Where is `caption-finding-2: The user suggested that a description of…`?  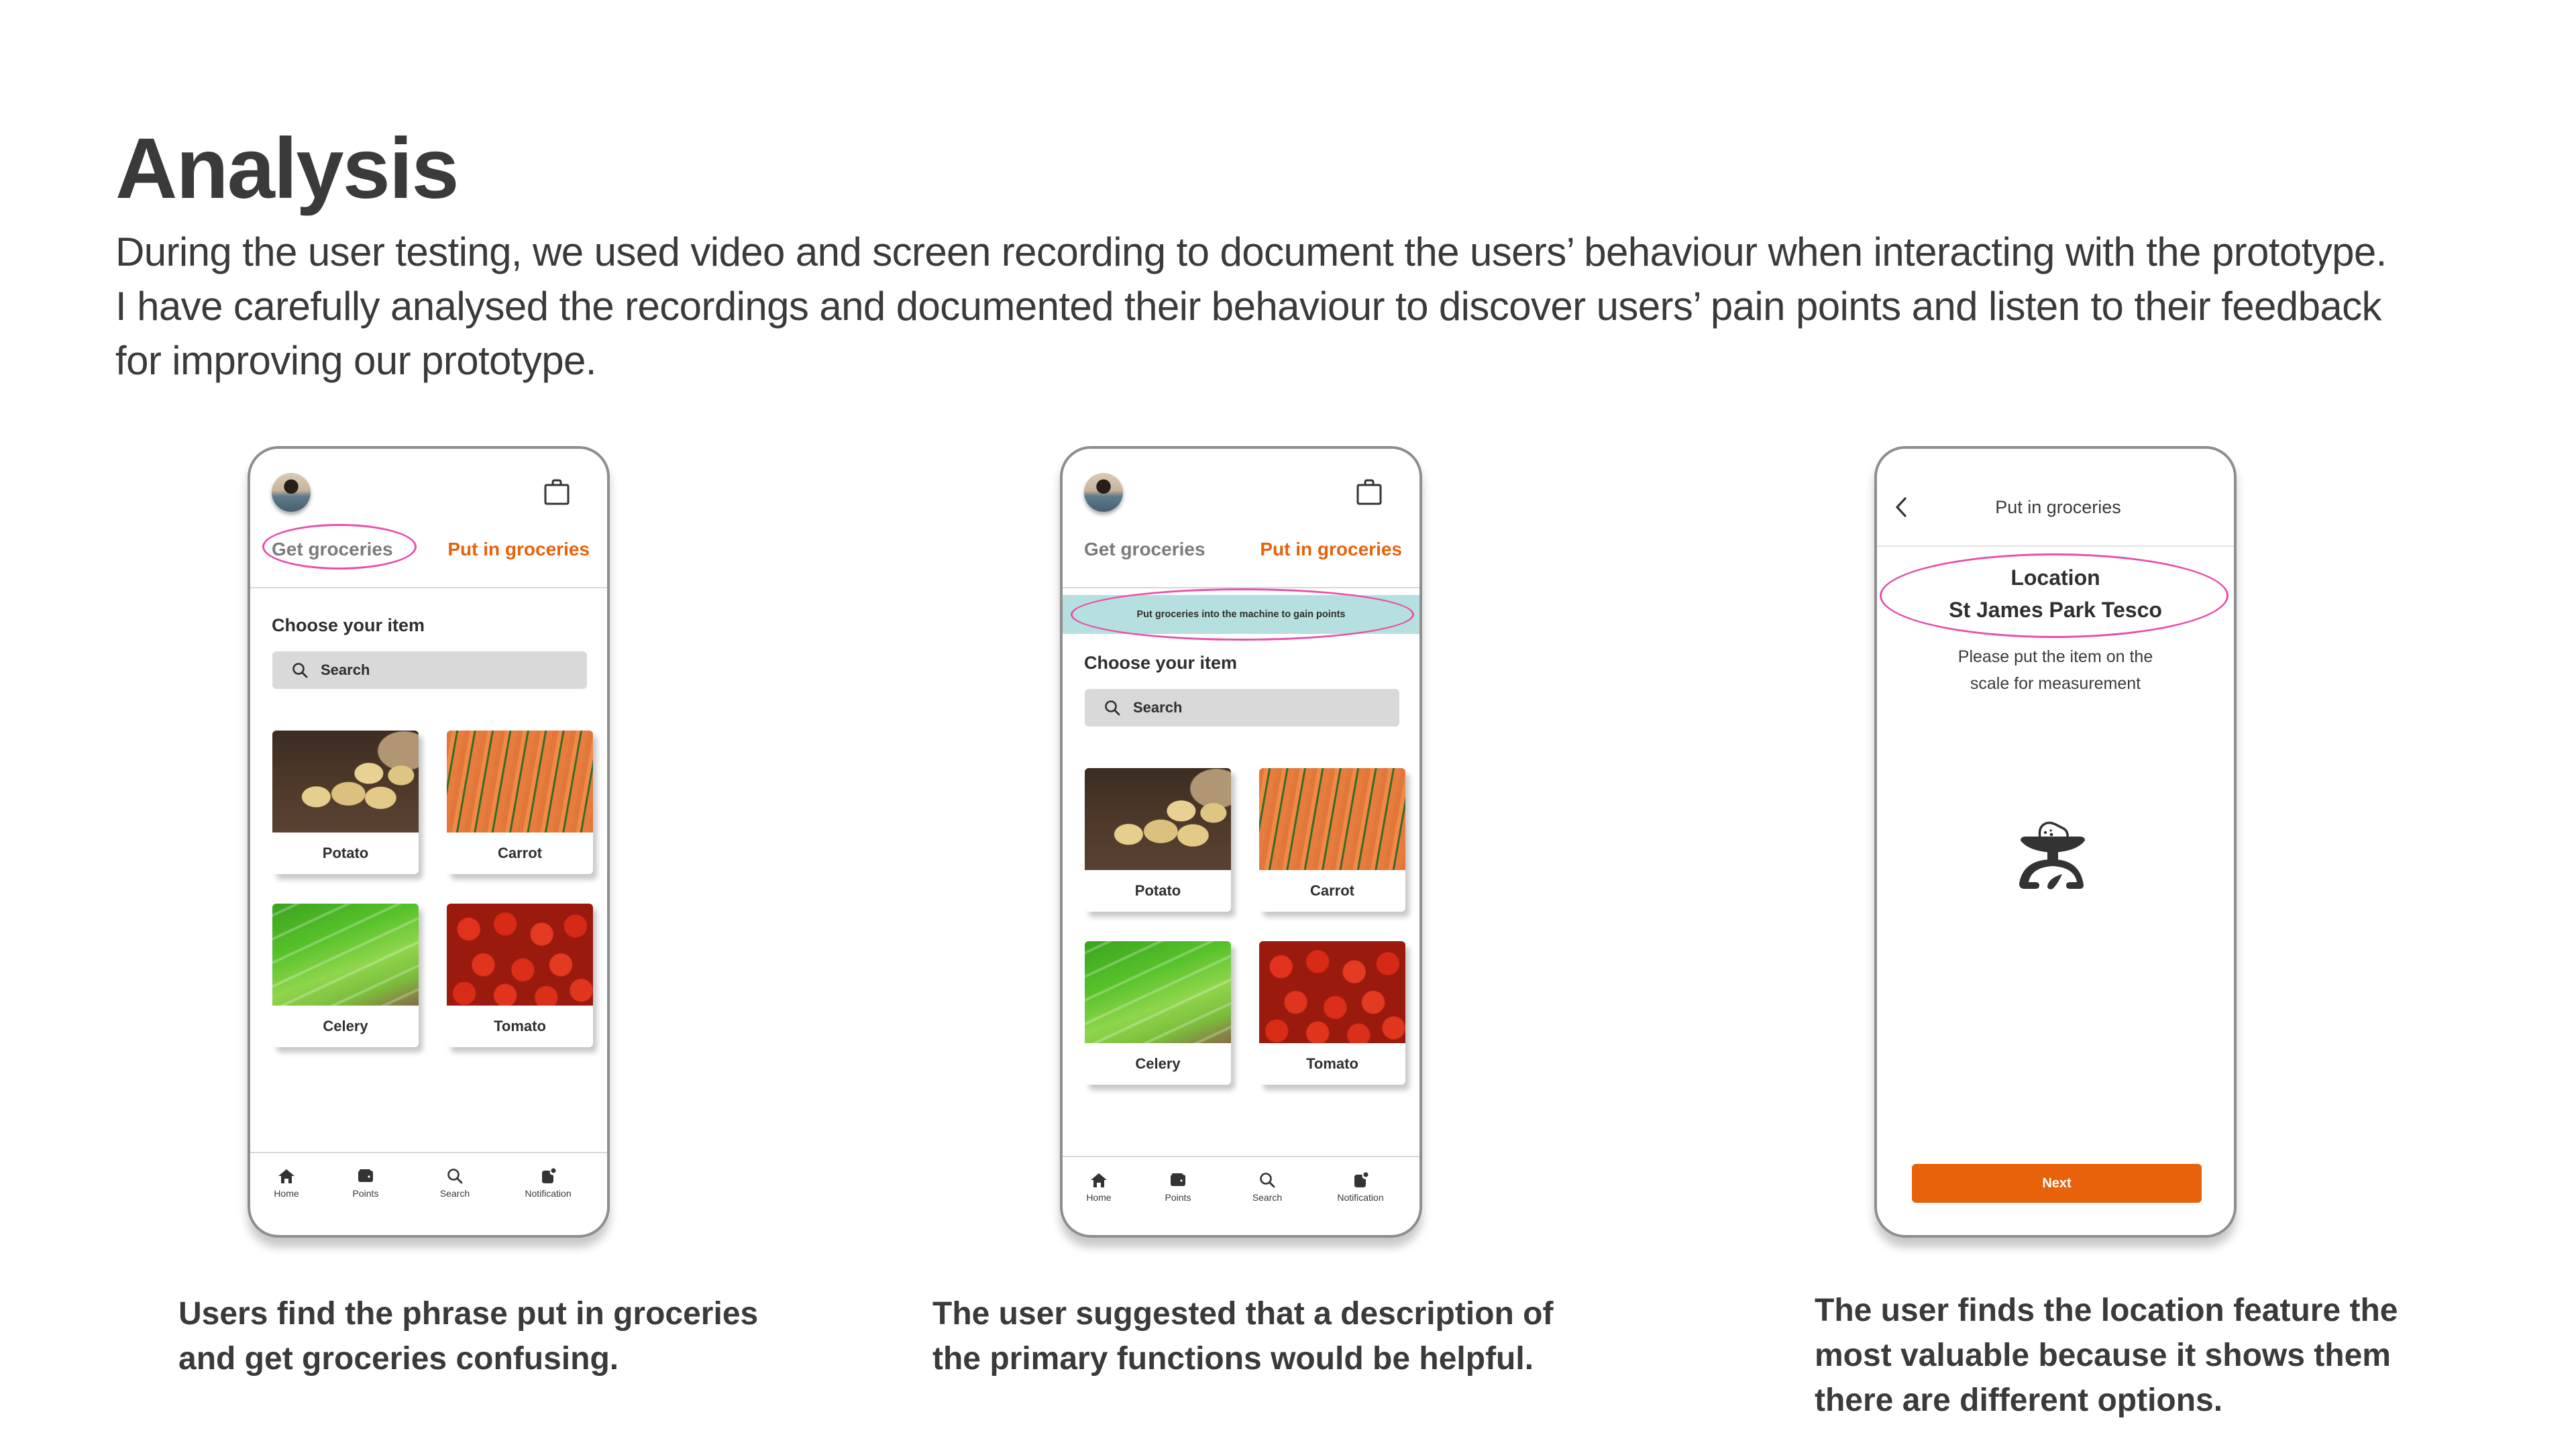 caption-finding-2: The user suggested that a description of… is located at coordinates (1267, 1336).